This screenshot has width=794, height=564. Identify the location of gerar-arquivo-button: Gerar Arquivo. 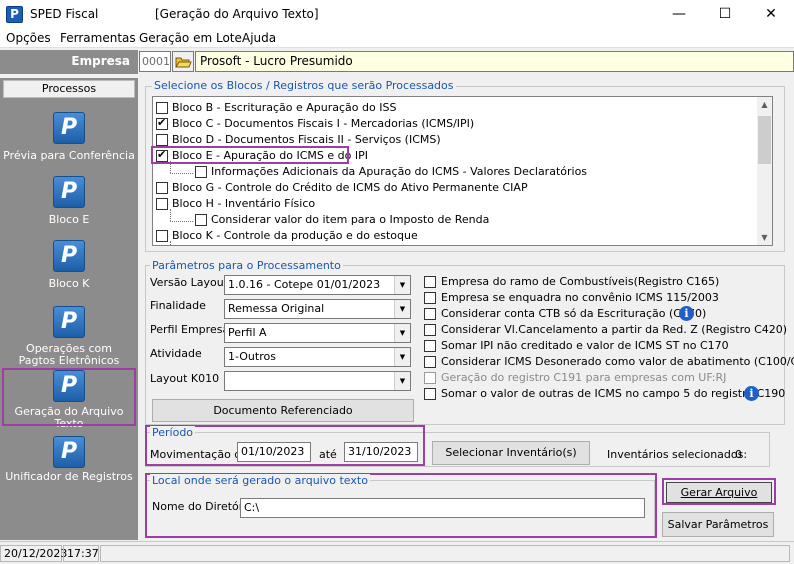
(719, 492).